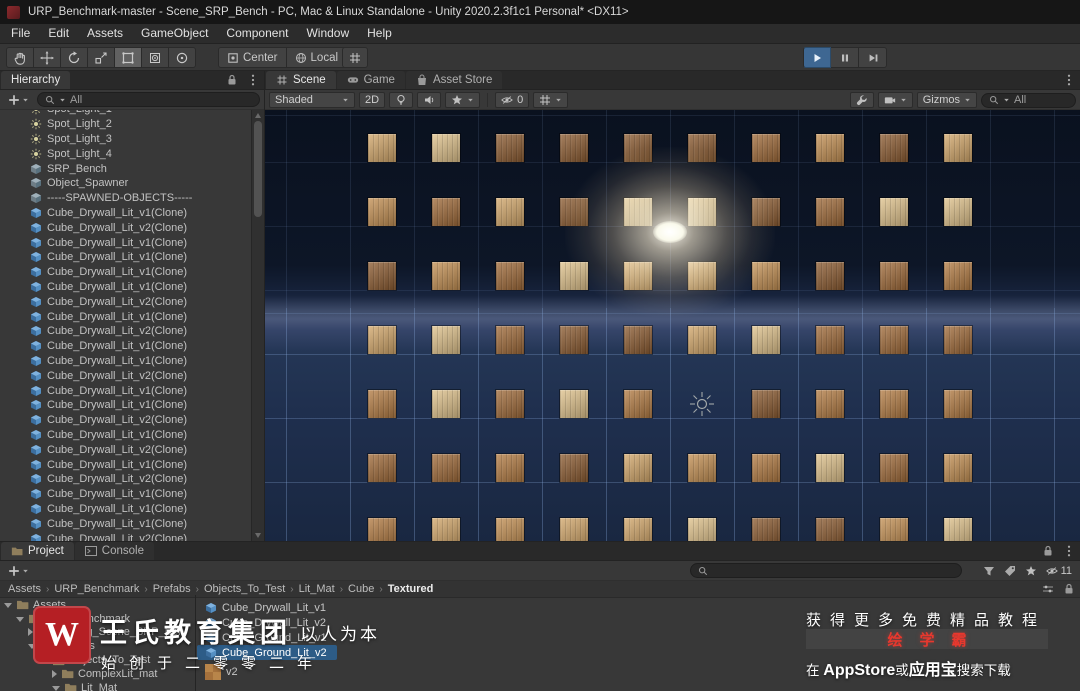 The width and height of the screenshot is (1080, 691). What do you see at coordinates (429, 99) in the screenshot?
I see `scene-audio-toggle` at bounding box center [429, 99].